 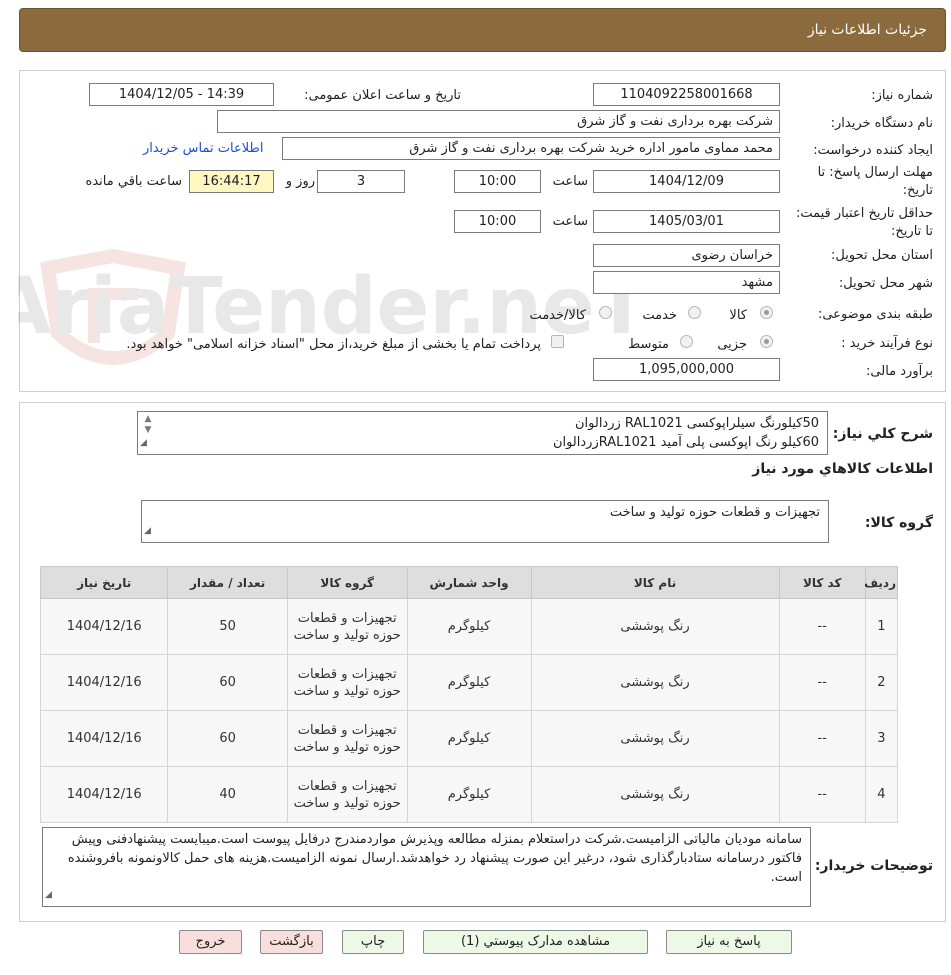 I want to click on creator-label: ایجاد کننده درخواست:, so click(x=873, y=150).